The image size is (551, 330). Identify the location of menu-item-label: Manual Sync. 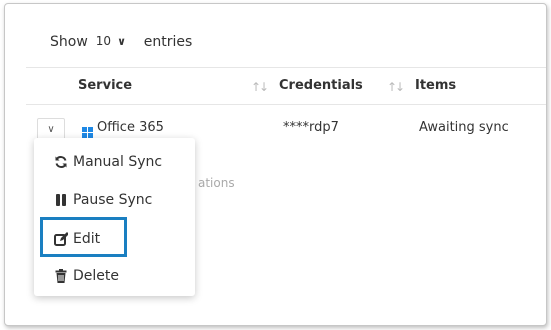
(118, 162).